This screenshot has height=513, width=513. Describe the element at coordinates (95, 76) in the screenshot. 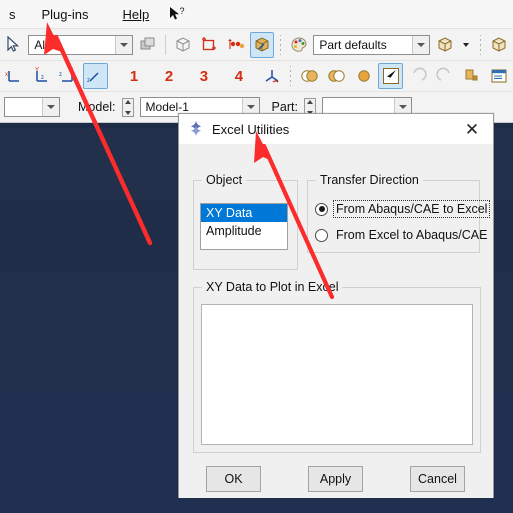

I see `view-axis-iso-icon: z` at that location.